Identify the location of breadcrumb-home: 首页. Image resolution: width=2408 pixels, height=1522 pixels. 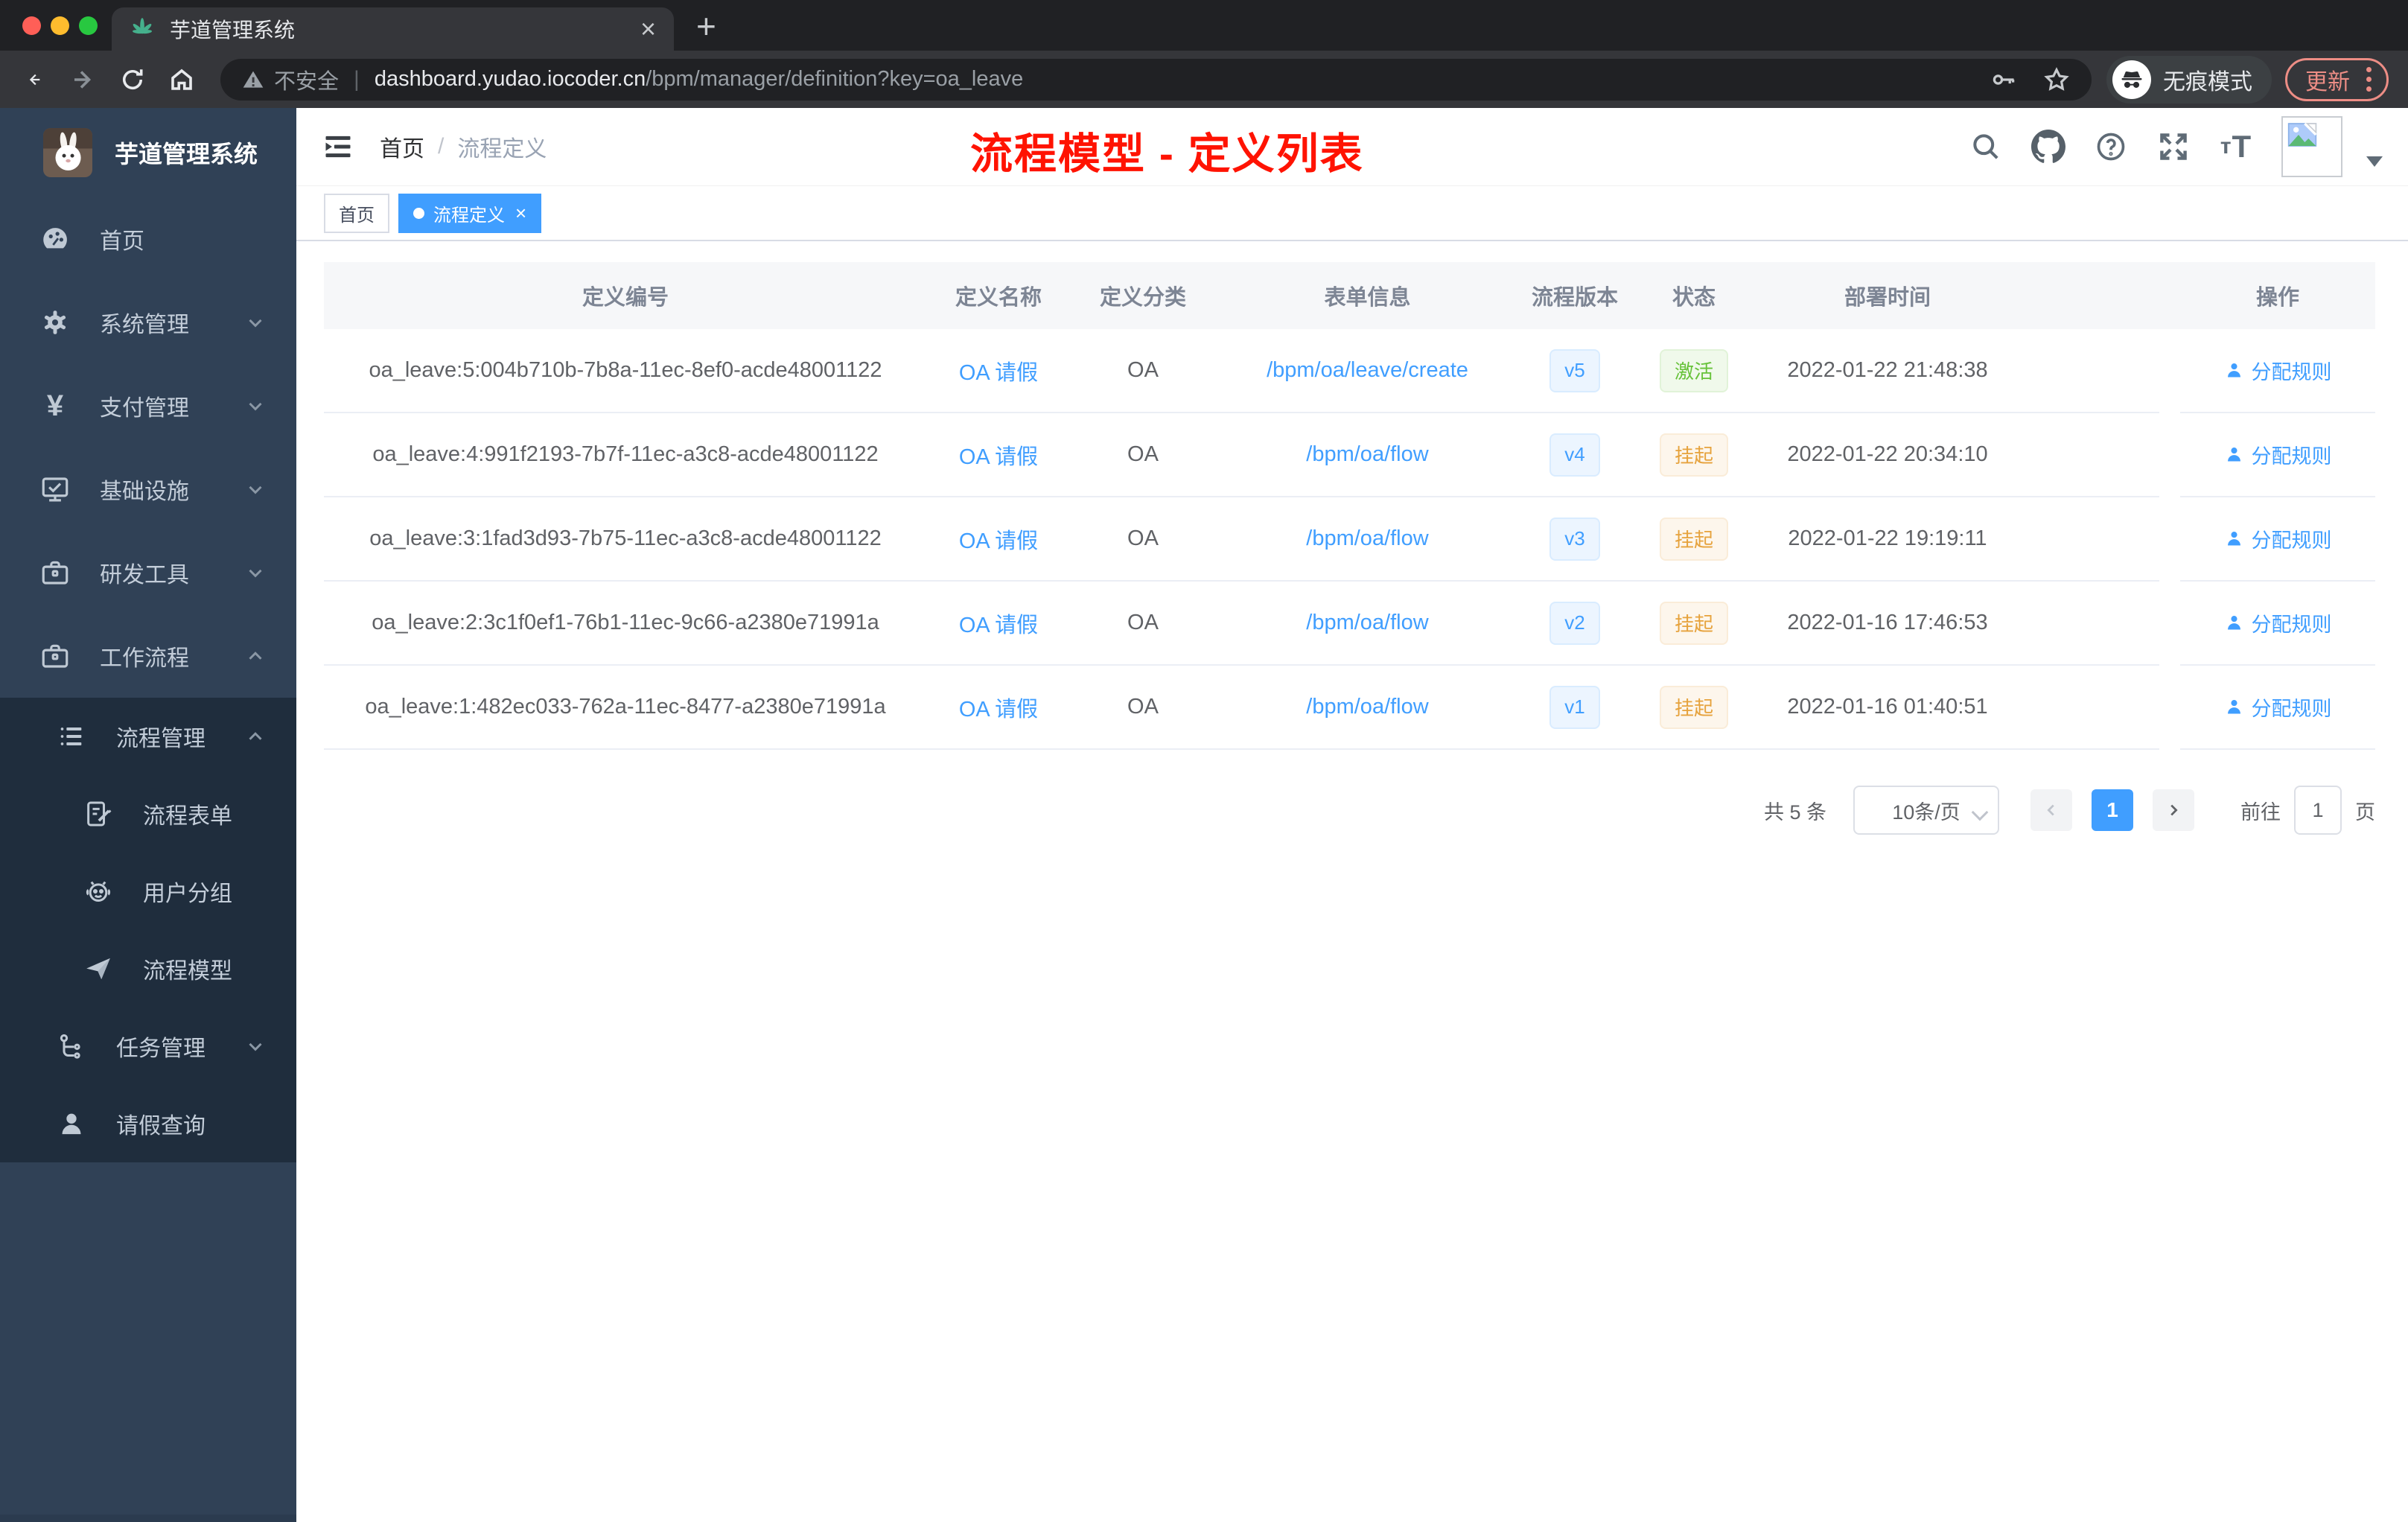
(402, 146).